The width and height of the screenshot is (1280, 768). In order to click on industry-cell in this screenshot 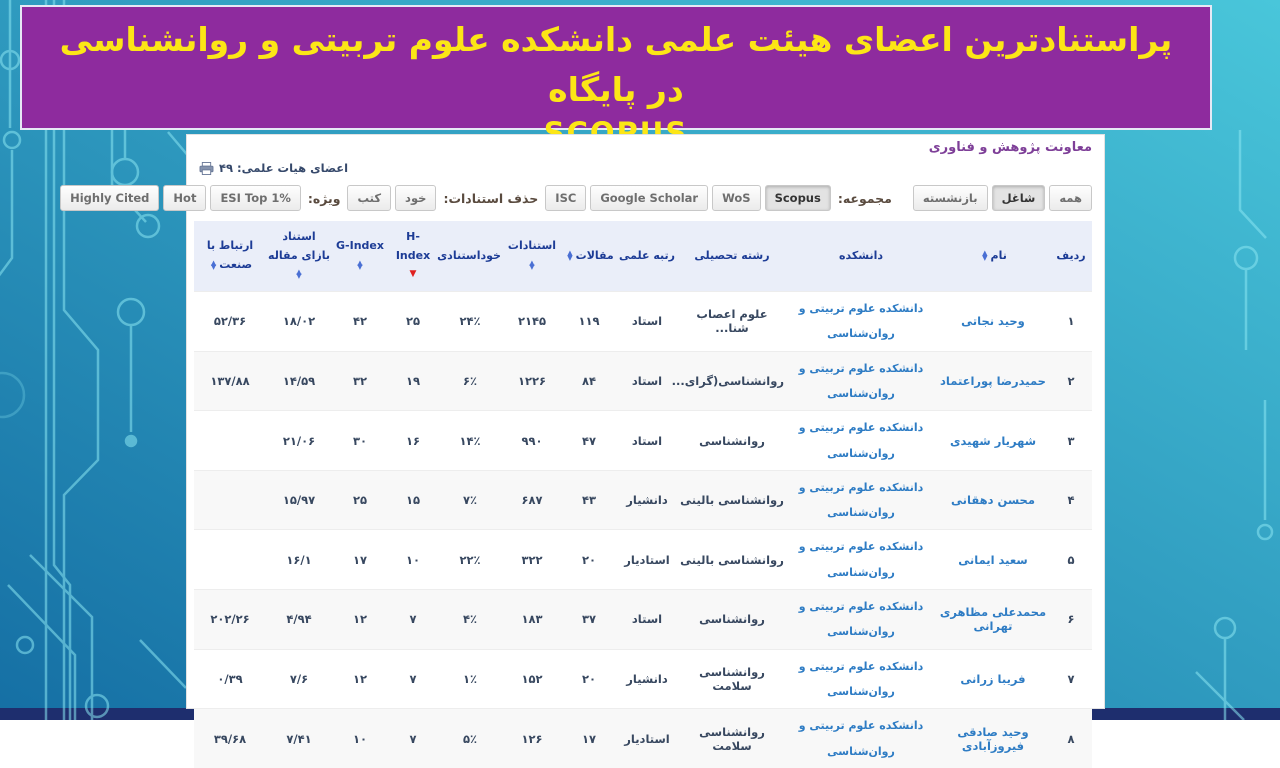, I will do `click(230, 499)`.